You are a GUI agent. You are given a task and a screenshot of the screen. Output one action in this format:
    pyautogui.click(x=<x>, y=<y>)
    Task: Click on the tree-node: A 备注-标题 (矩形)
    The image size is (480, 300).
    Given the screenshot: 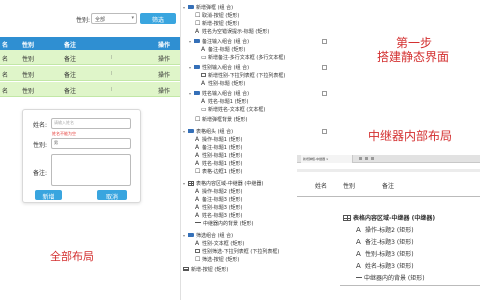 What is the action you would take?
    pyautogui.click(x=223, y=50)
    